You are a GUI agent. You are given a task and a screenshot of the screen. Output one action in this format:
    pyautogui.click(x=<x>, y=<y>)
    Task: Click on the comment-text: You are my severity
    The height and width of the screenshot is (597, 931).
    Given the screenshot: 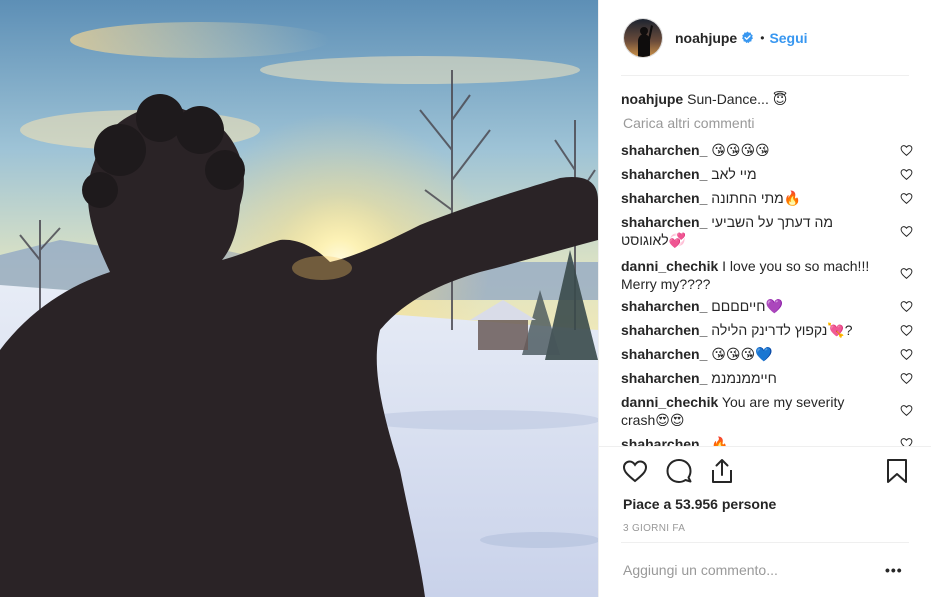 What is the action you would take?
    pyautogui.click(x=783, y=402)
    